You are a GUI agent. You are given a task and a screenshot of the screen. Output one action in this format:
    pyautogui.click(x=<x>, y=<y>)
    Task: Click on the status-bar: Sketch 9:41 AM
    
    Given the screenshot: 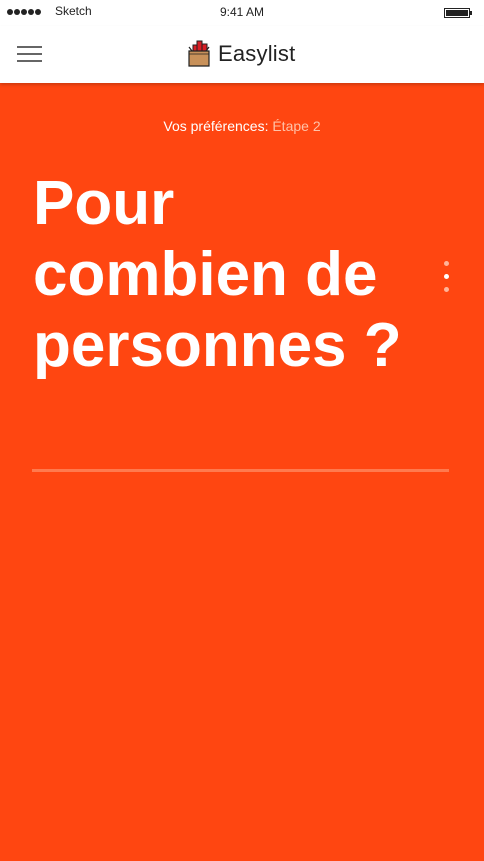 What is the action you would take?
    pyautogui.click(x=242, y=13)
    